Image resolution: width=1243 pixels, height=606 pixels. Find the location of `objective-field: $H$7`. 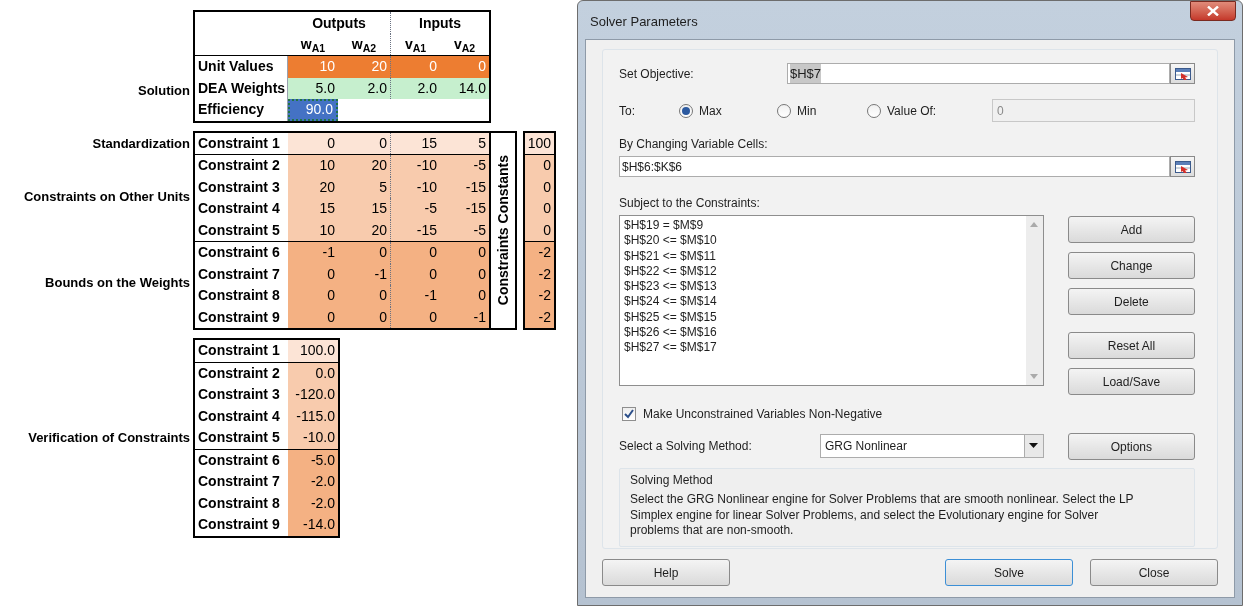

objective-field: $H$7 is located at coordinates (978, 73).